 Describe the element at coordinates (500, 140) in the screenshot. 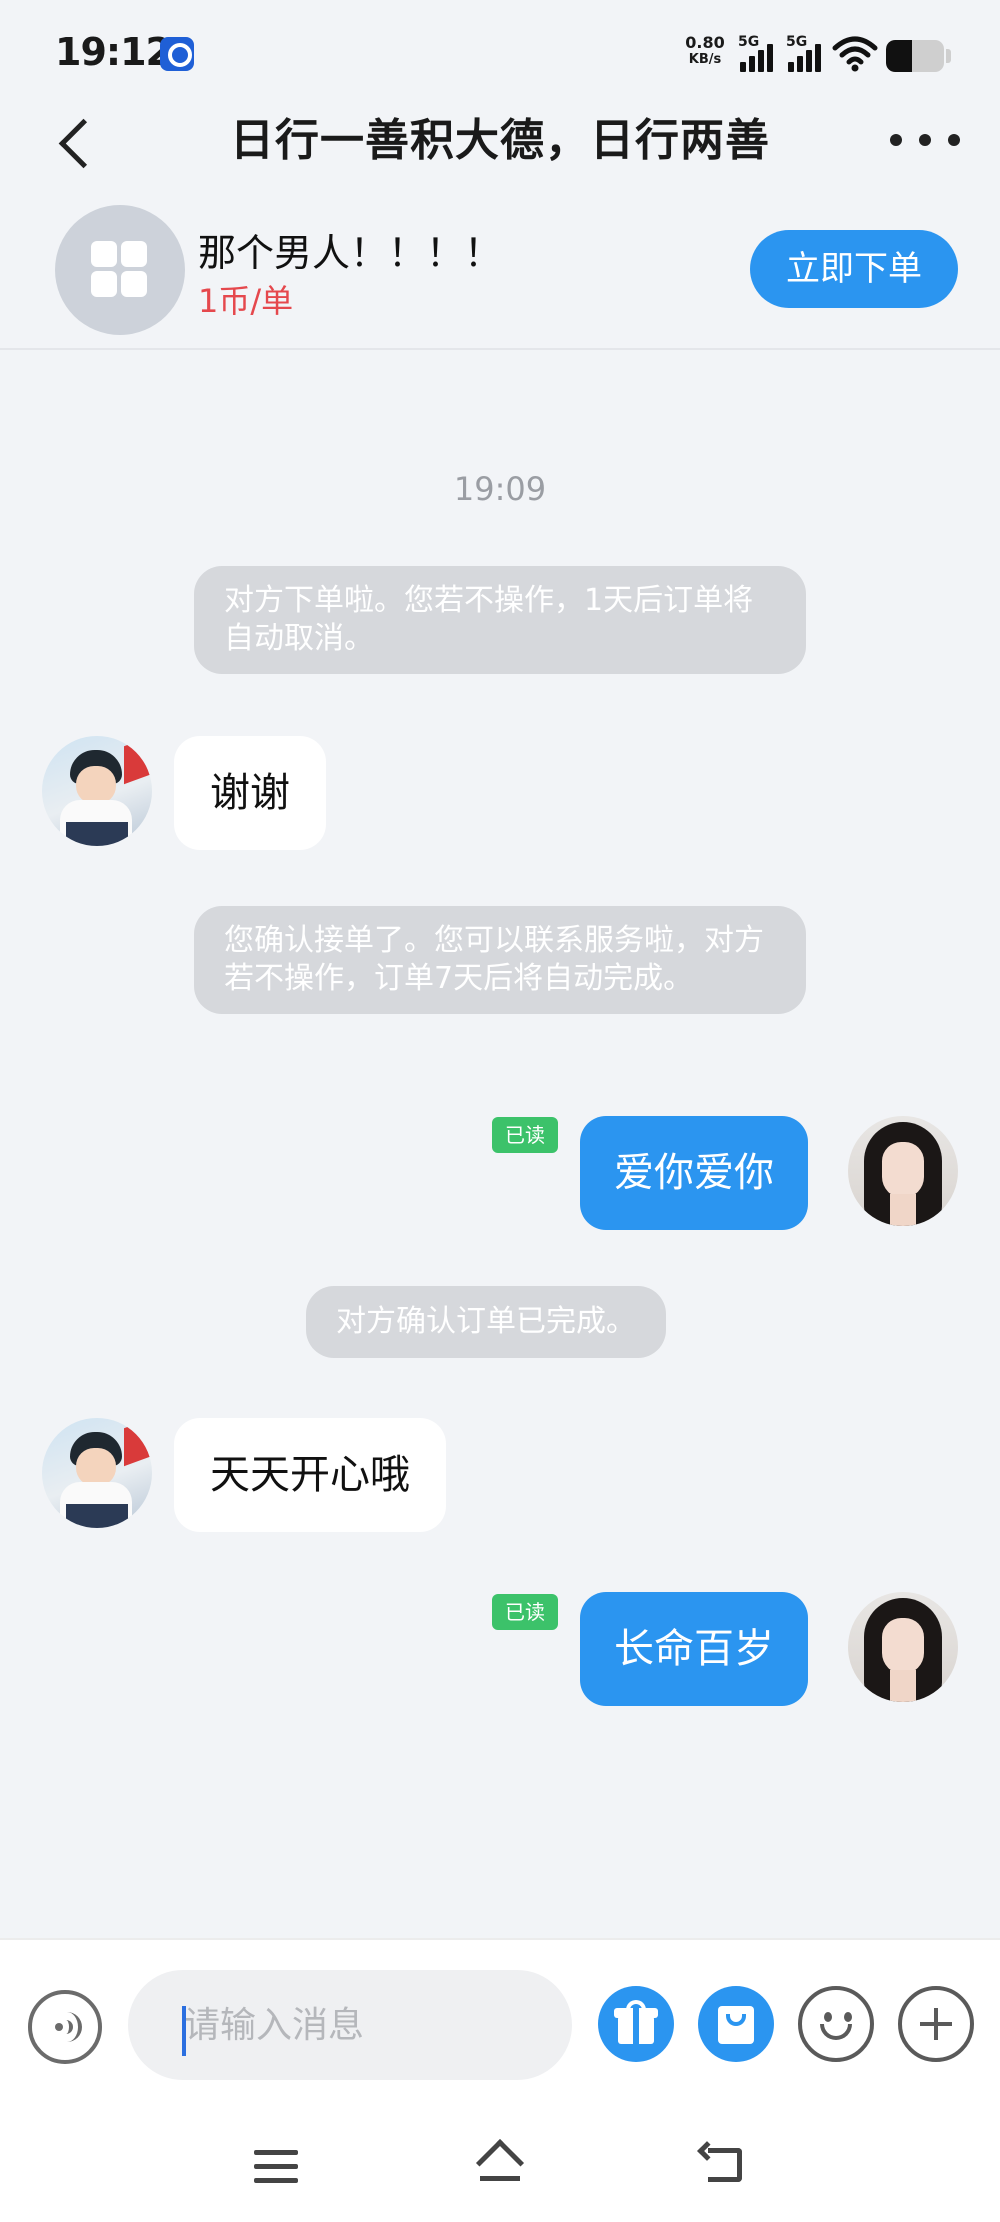

I see `page-title: 日行一善积大德，日行两善` at that location.